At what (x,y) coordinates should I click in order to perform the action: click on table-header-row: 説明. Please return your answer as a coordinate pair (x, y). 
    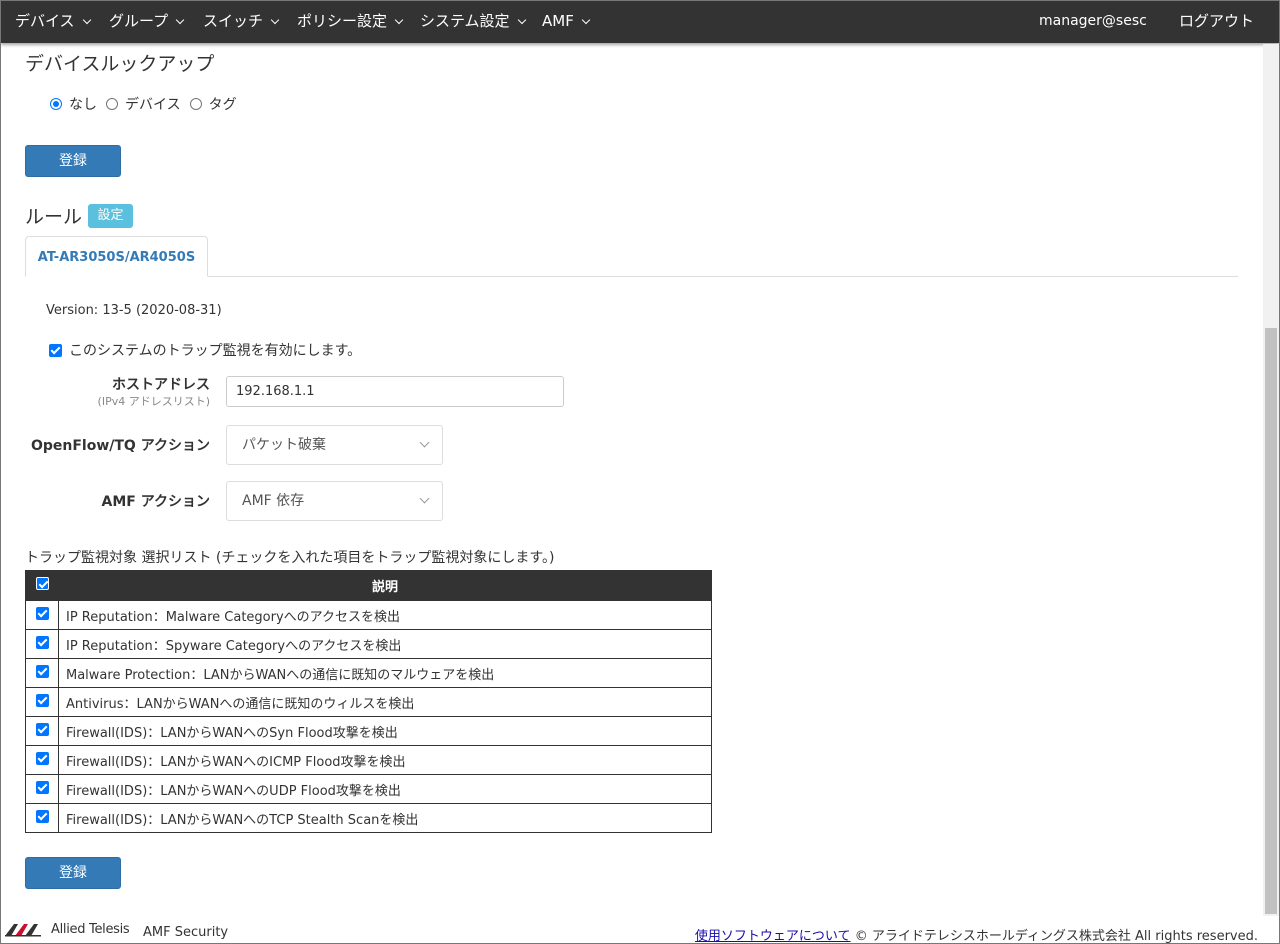
    Looking at the image, I should click on (368, 585).